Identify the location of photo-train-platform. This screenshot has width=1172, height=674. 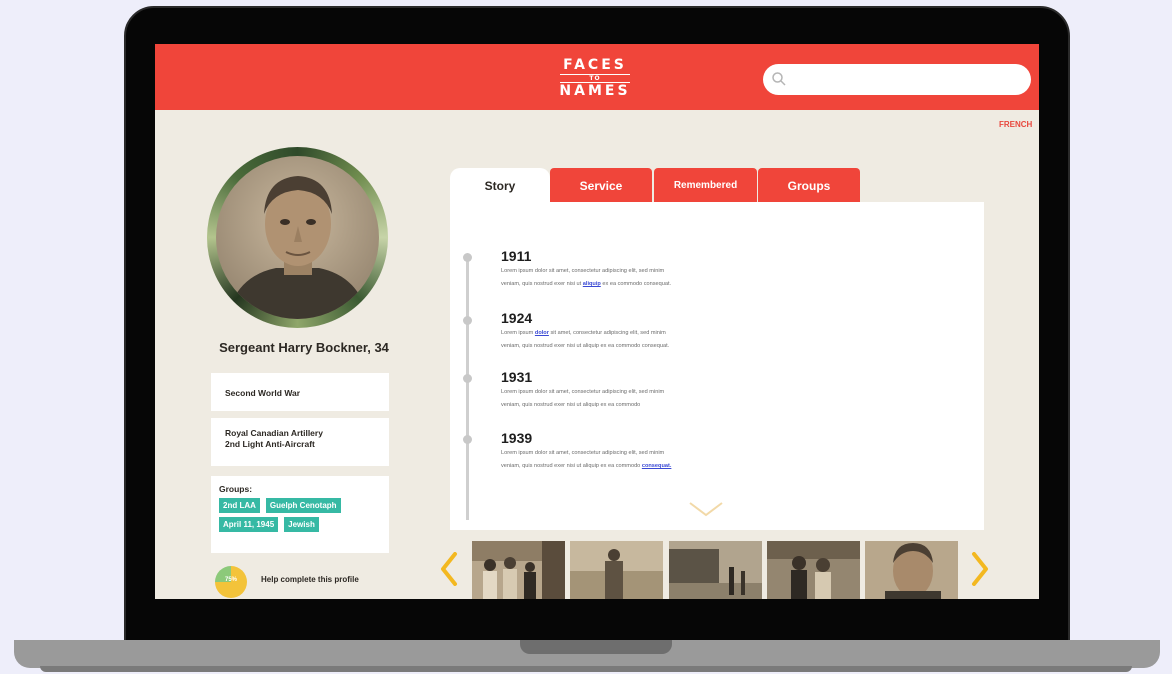
(715, 570).